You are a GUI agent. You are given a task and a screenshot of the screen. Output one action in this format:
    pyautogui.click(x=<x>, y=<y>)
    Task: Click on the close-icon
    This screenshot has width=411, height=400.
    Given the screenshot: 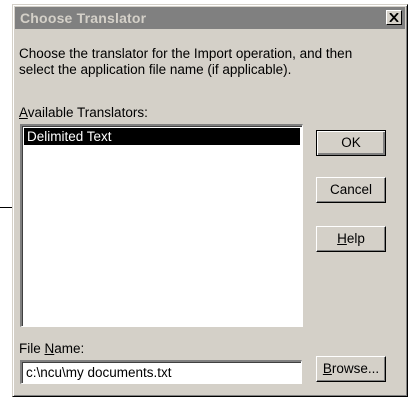 What is the action you would take?
    pyautogui.click(x=394, y=17)
    